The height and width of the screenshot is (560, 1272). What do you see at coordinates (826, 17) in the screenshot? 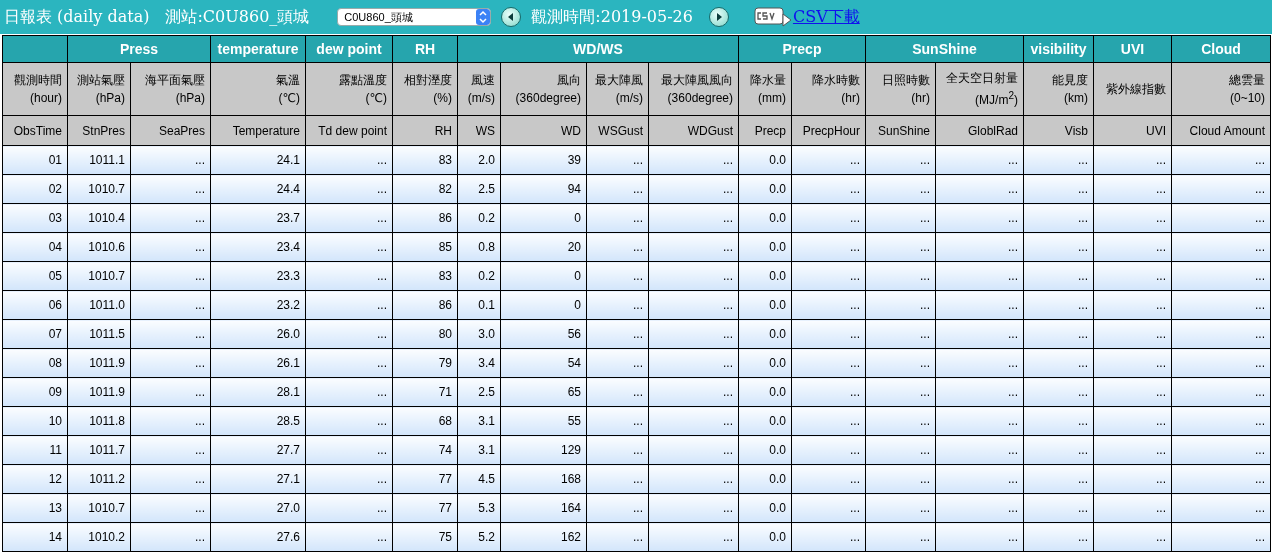
I see `csv-download-link: CSV下載` at bounding box center [826, 17].